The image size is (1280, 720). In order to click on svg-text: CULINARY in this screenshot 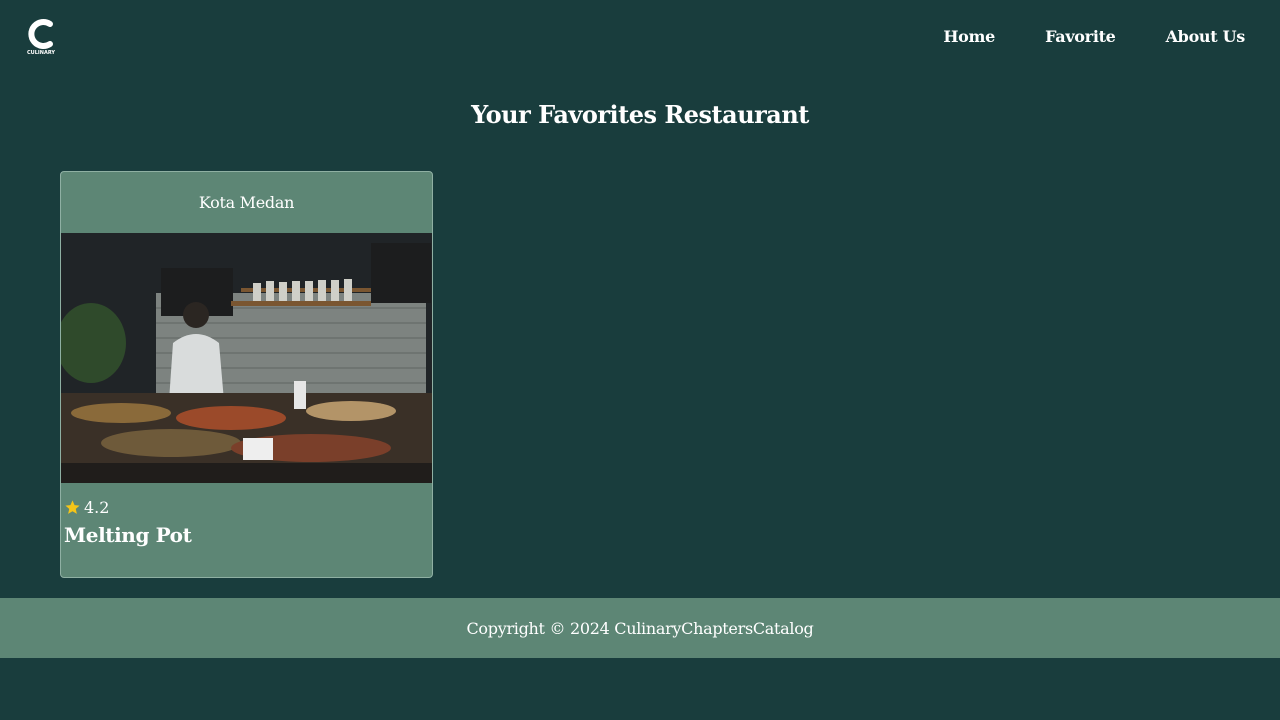, I will do `click(41, 53)`.